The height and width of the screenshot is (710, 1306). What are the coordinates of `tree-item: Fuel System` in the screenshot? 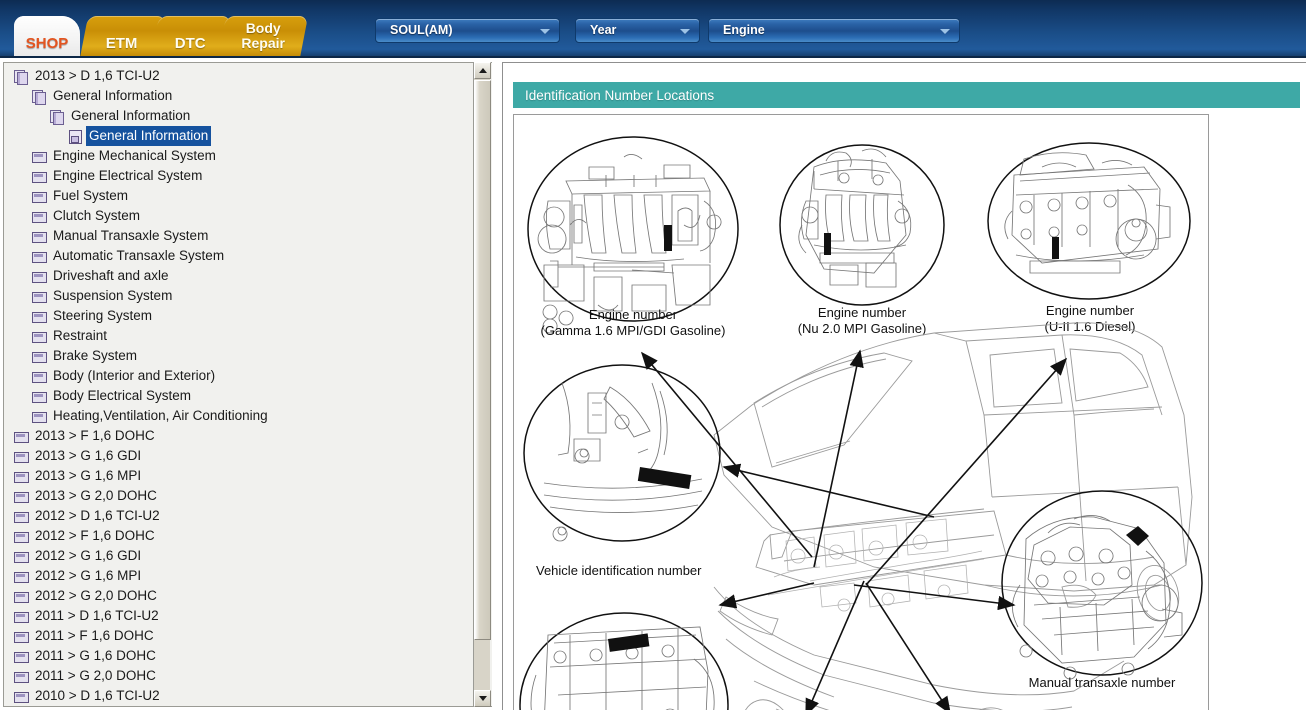 It's located at (242, 196).